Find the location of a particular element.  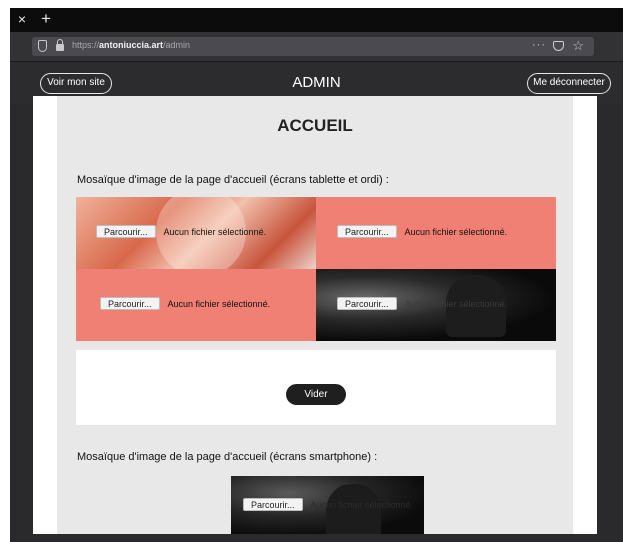

url-prefix: https:// is located at coordinates (86, 45).